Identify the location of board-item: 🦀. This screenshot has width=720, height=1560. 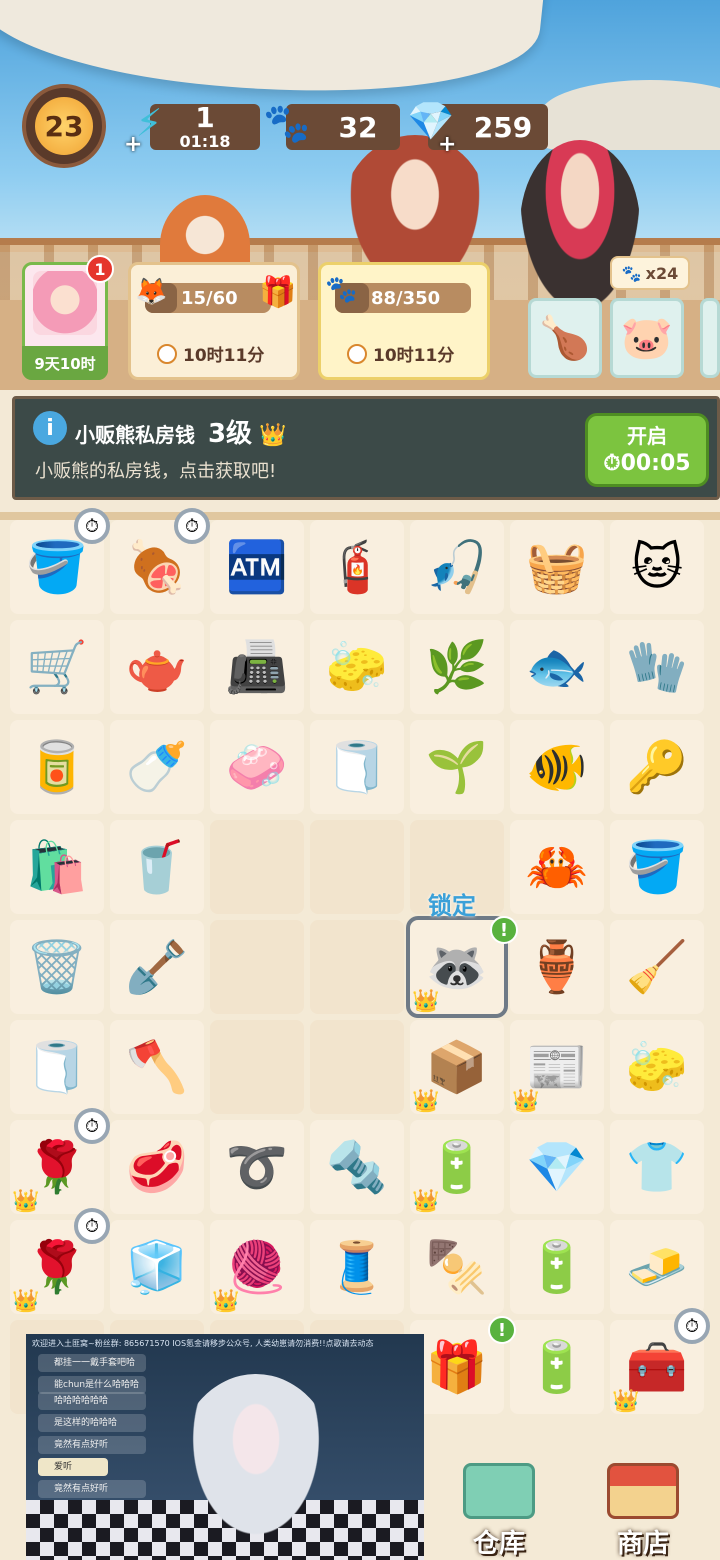
(557, 867).